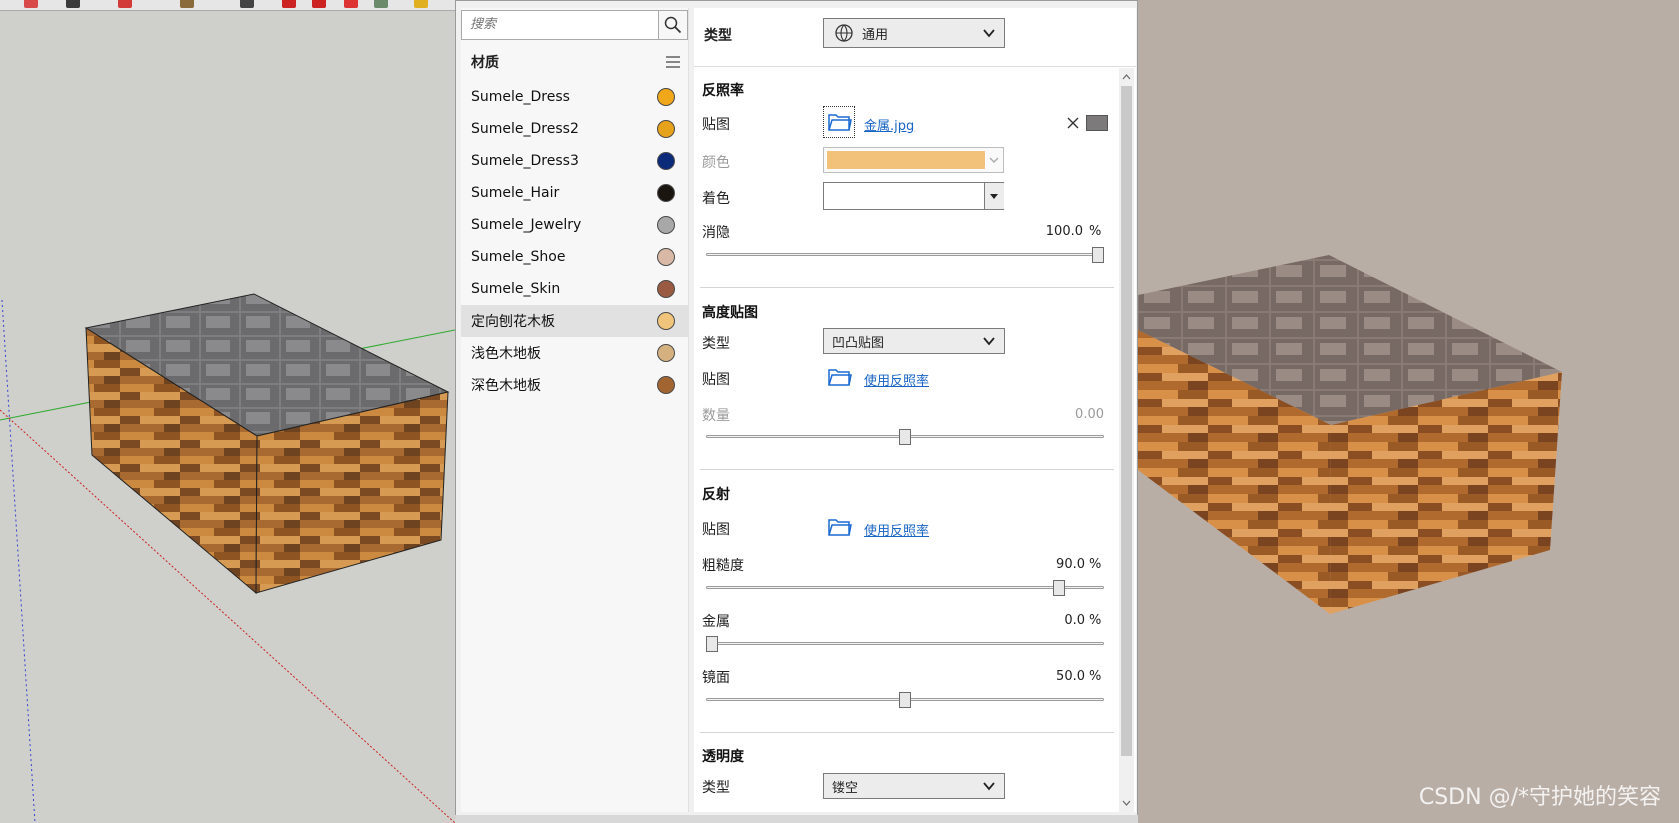 The height and width of the screenshot is (823, 1679). I want to click on material-item: 深色木地板, so click(574, 385).